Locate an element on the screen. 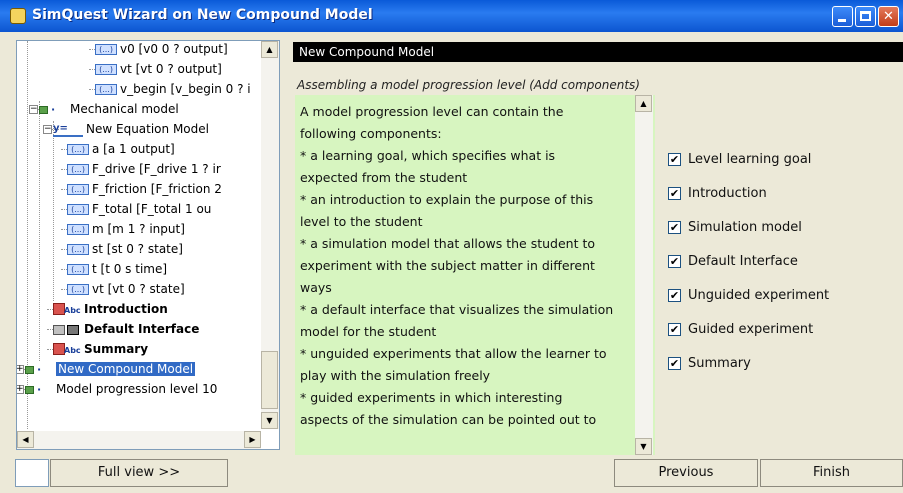  tree-item: · Mechanical model is located at coordinates (109, 109).